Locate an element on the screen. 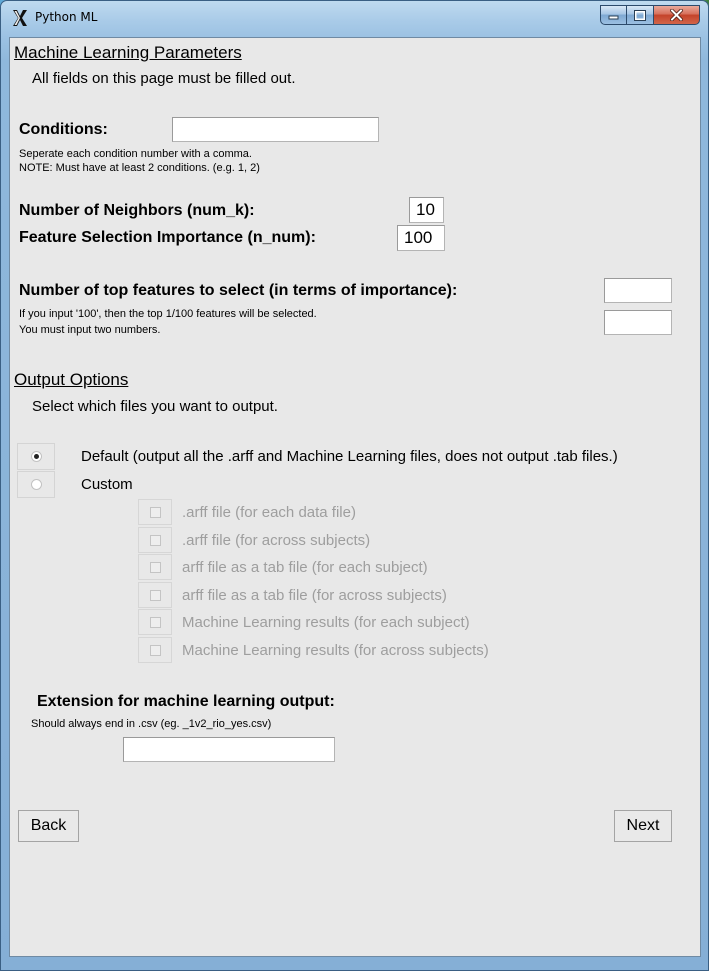  ml-across-checkbox is located at coordinates (155, 650).